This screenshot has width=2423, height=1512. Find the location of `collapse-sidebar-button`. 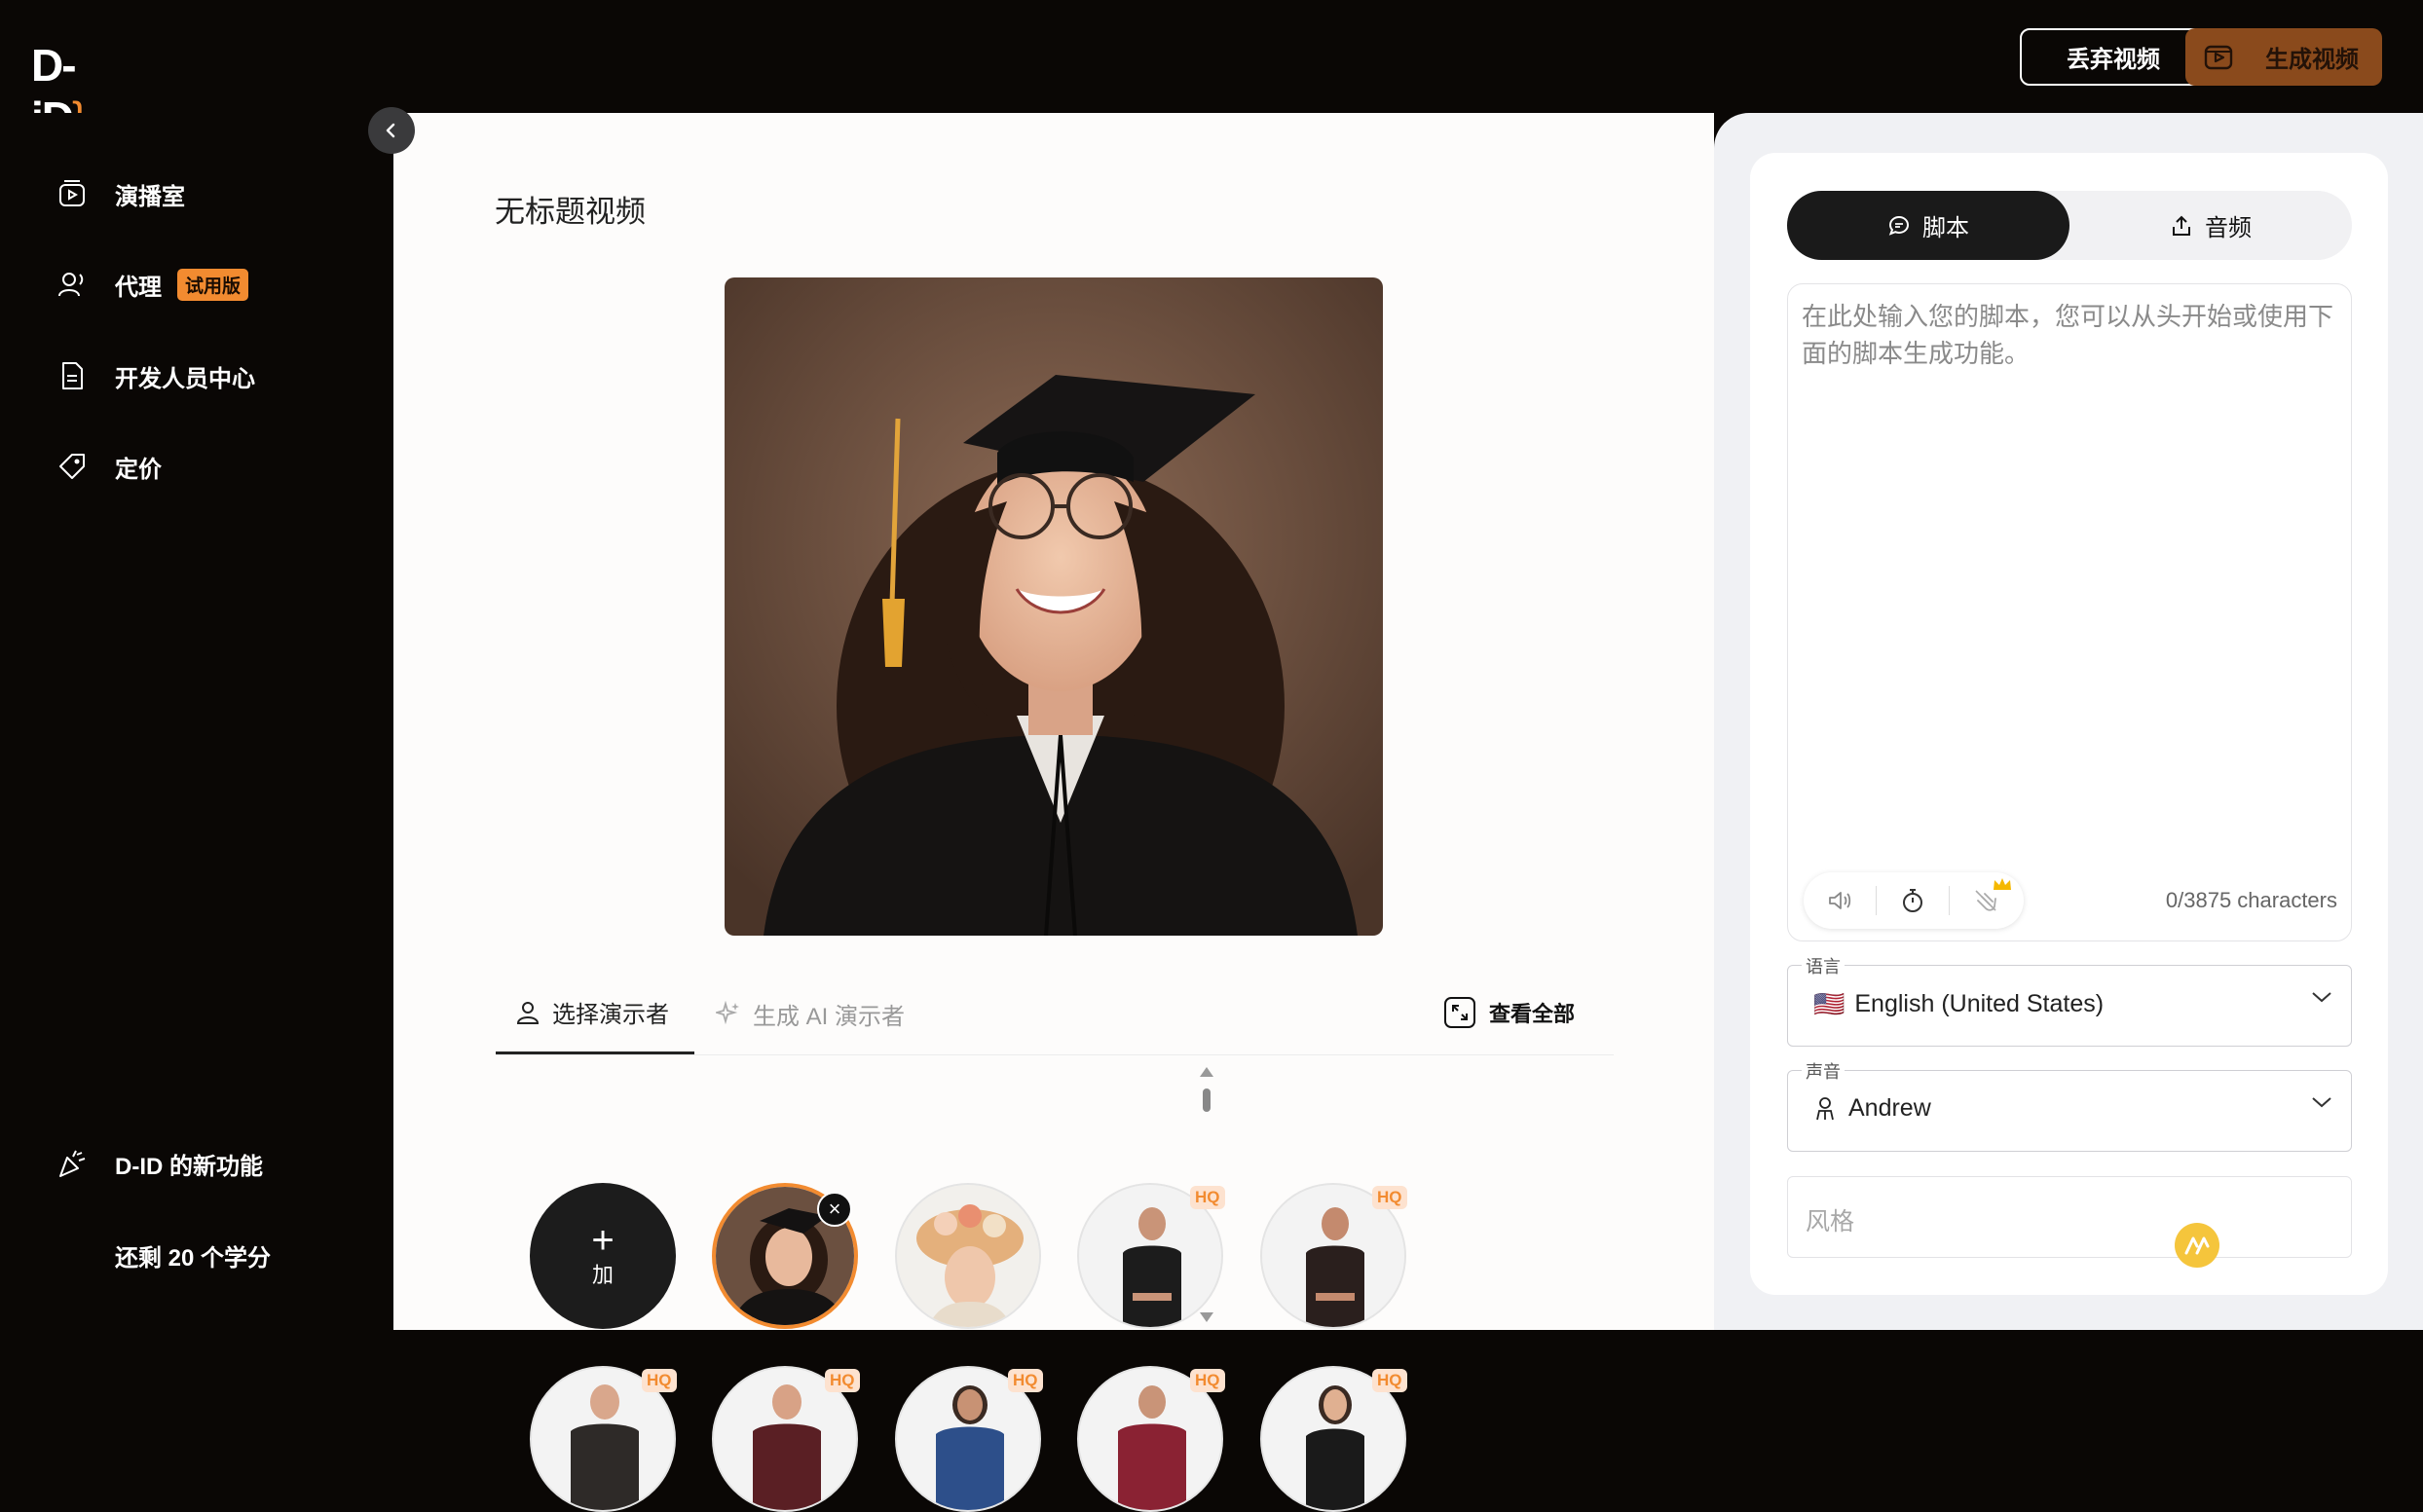

collapse-sidebar-button is located at coordinates (391, 130).